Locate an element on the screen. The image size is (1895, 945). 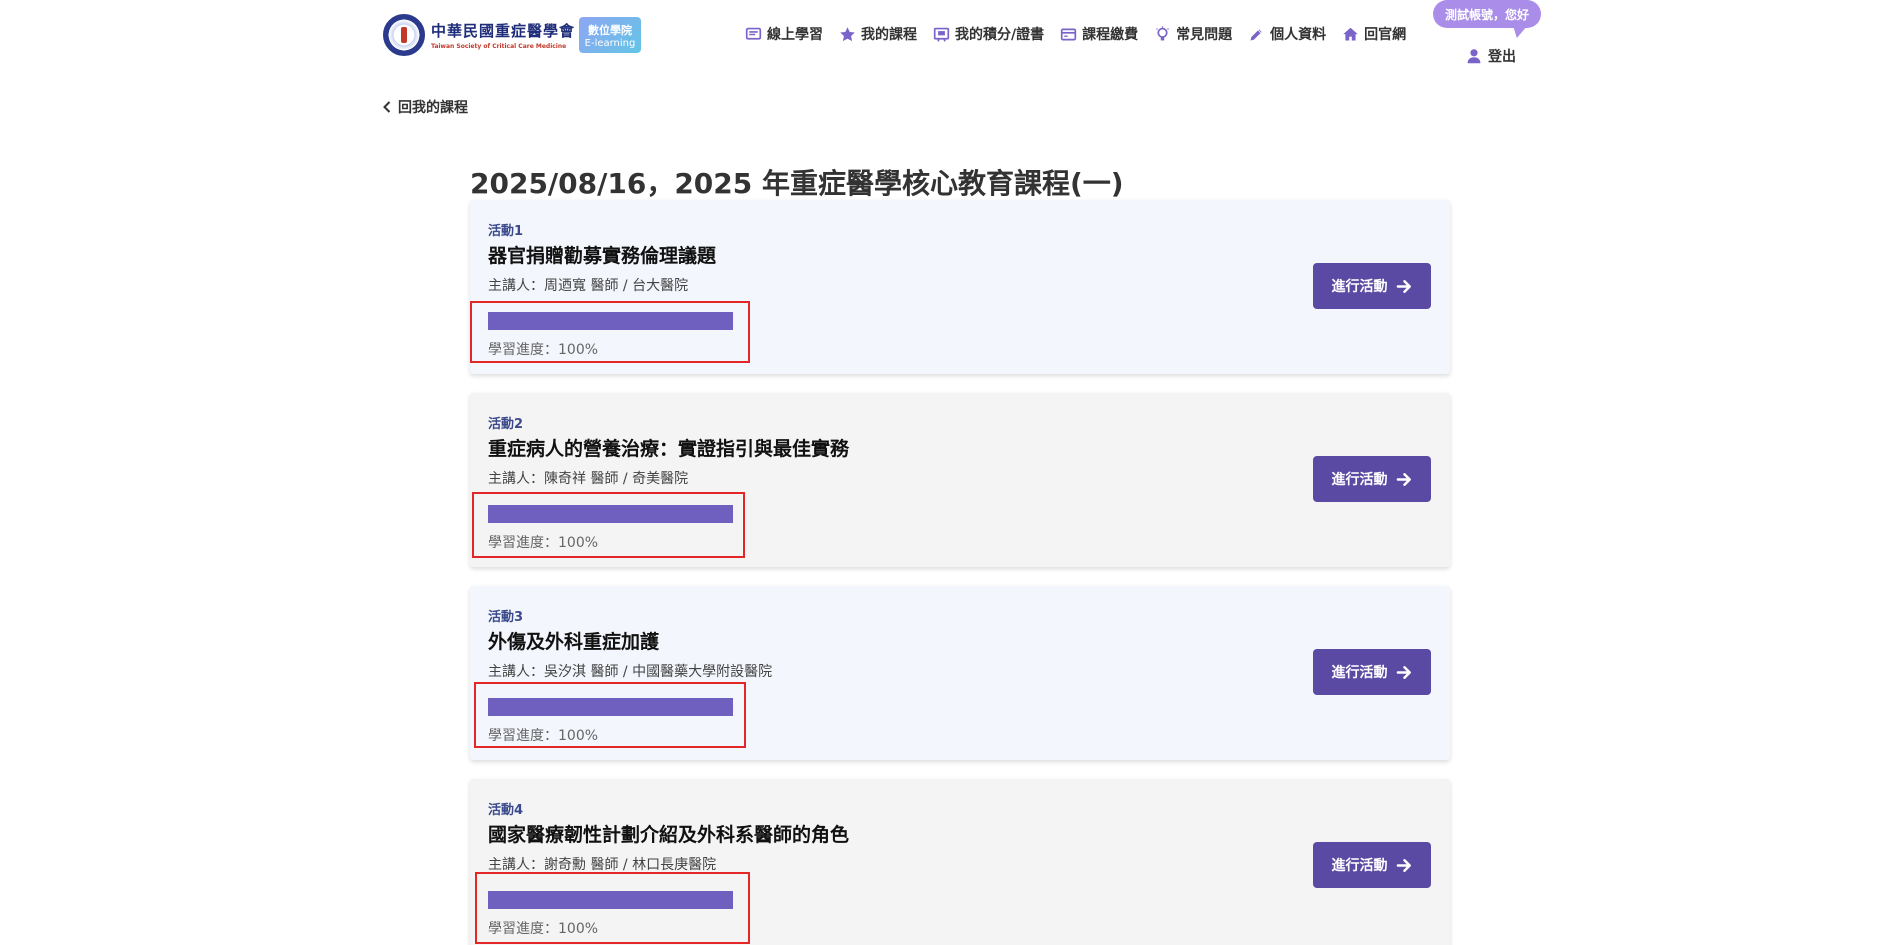
chevron-left-icon is located at coordinates (387, 107).